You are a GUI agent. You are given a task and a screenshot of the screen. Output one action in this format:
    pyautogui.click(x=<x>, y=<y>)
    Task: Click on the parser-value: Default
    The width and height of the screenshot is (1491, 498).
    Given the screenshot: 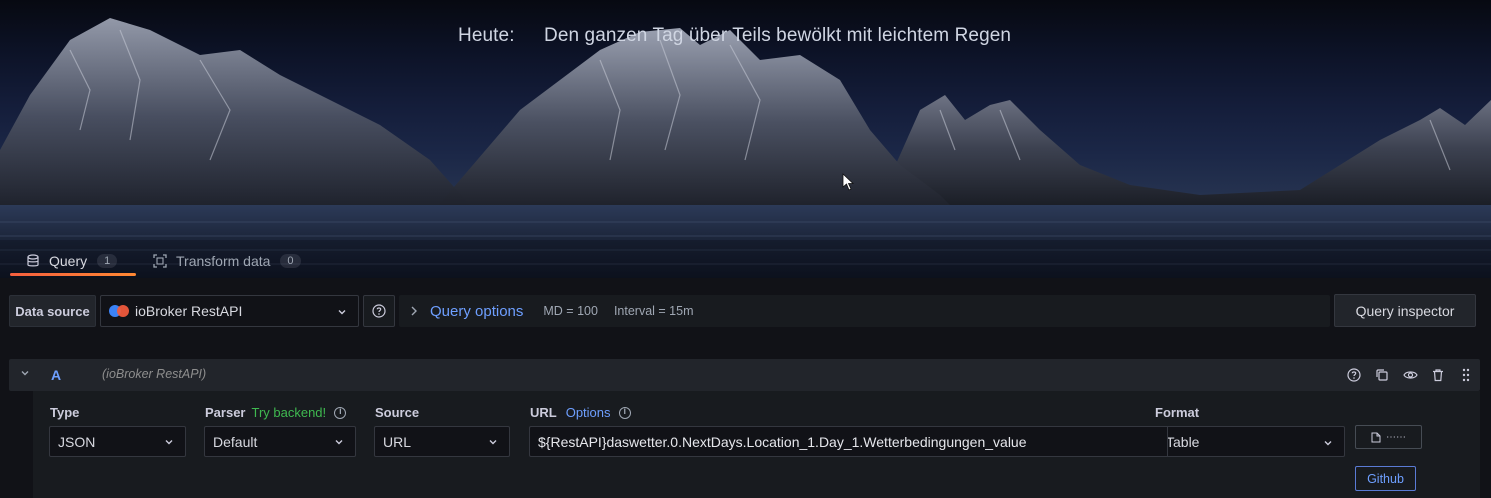 What is the action you would take?
    pyautogui.click(x=235, y=441)
    